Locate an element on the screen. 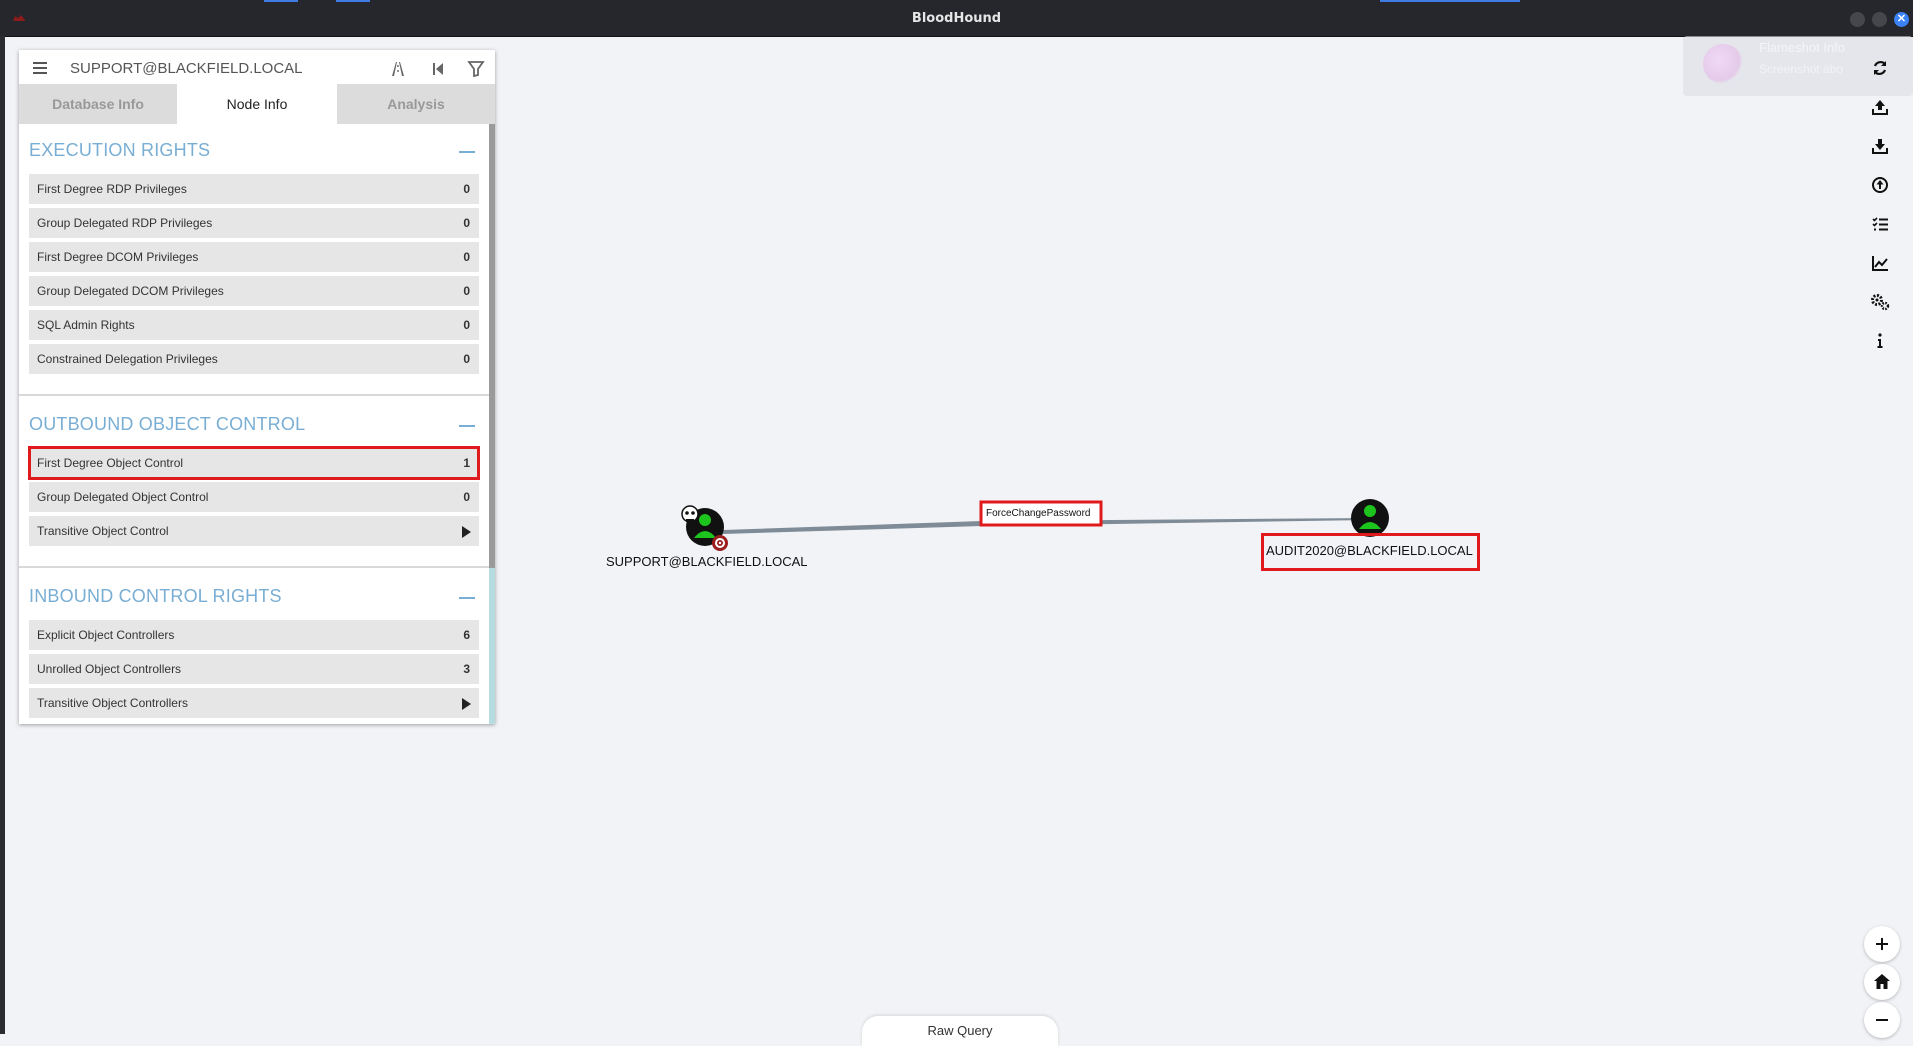 The height and width of the screenshot is (1046, 1913). gears-icon is located at coordinates (1880, 302).